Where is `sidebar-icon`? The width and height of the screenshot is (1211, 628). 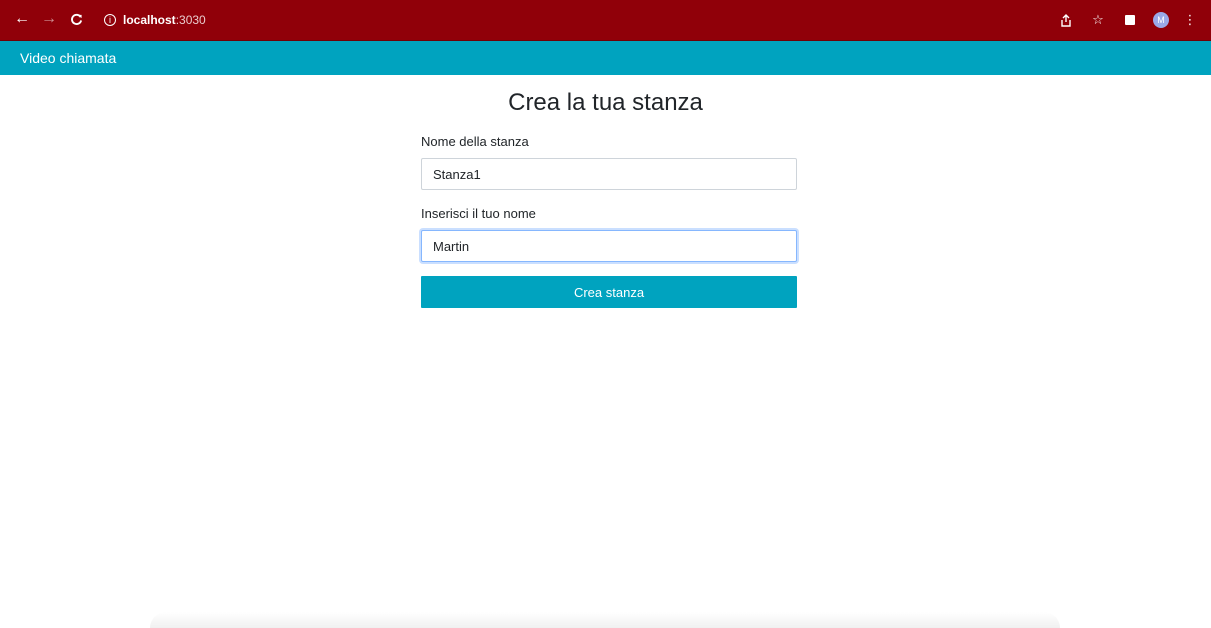 sidebar-icon is located at coordinates (1130, 20).